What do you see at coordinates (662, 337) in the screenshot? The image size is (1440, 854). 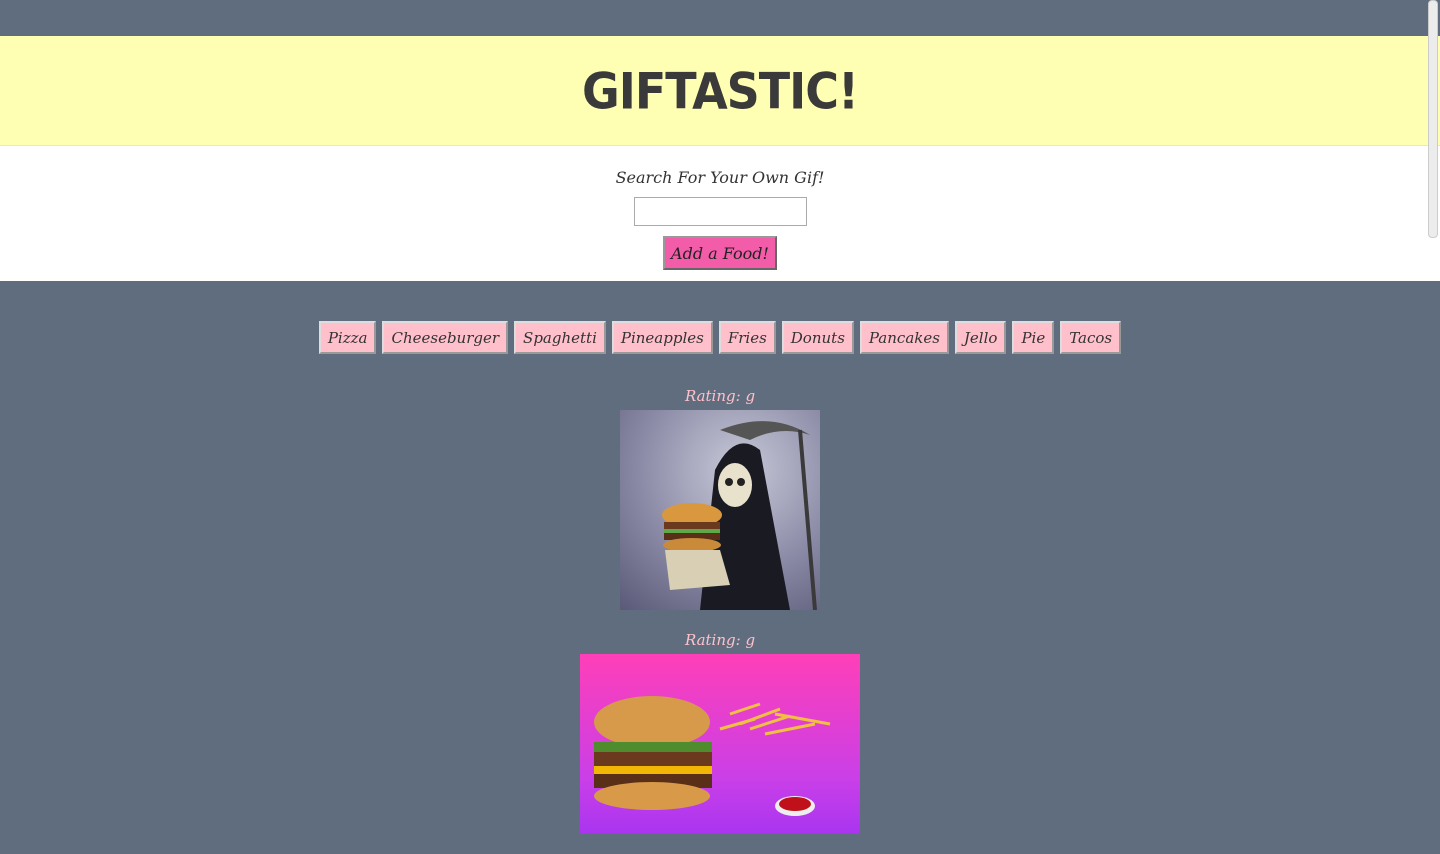 I see `food-button-pineapples: Pineapples` at bounding box center [662, 337].